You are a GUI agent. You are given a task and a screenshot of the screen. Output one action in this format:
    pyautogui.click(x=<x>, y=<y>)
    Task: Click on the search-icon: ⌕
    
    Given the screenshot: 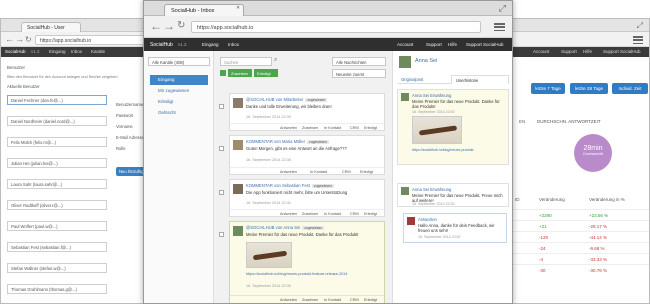 What is the action you would take?
    pyautogui.click(x=275, y=60)
    